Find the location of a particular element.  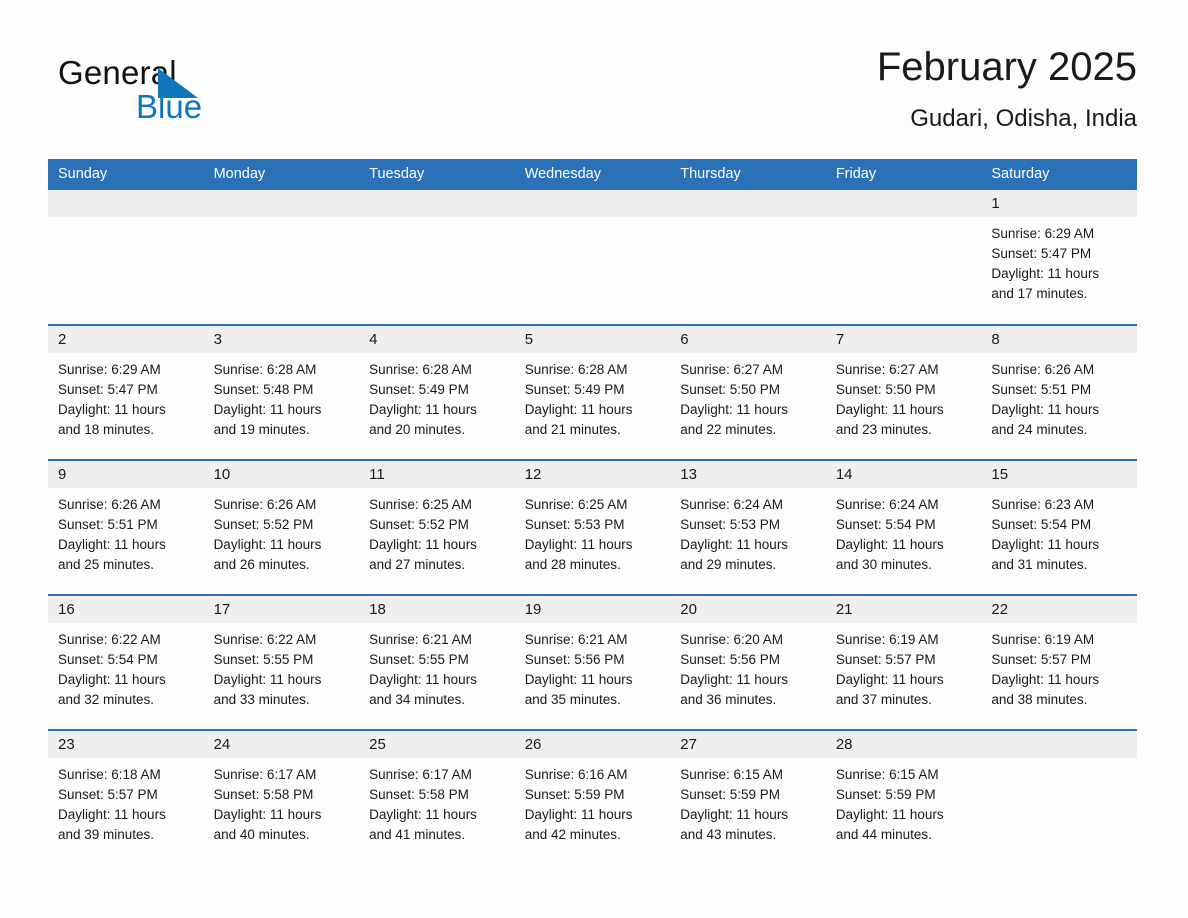

day-number: 15 is located at coordinates (1059, 474).